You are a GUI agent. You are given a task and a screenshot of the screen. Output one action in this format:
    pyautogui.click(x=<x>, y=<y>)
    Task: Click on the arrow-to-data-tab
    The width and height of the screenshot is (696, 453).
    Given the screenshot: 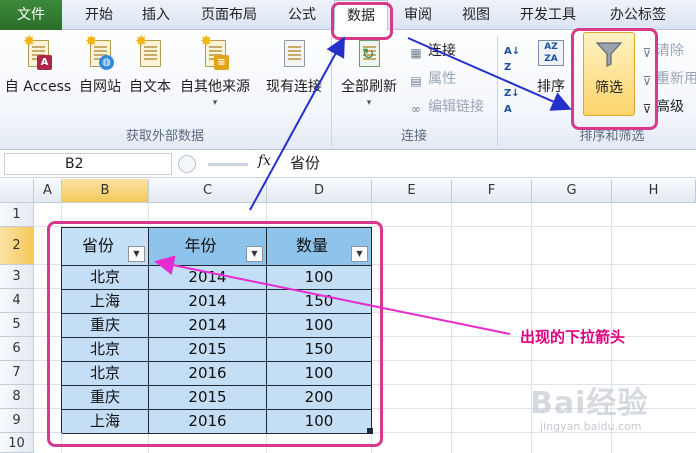 What is the action you would take?
    pyautogui.click(x=297, y=123)
    